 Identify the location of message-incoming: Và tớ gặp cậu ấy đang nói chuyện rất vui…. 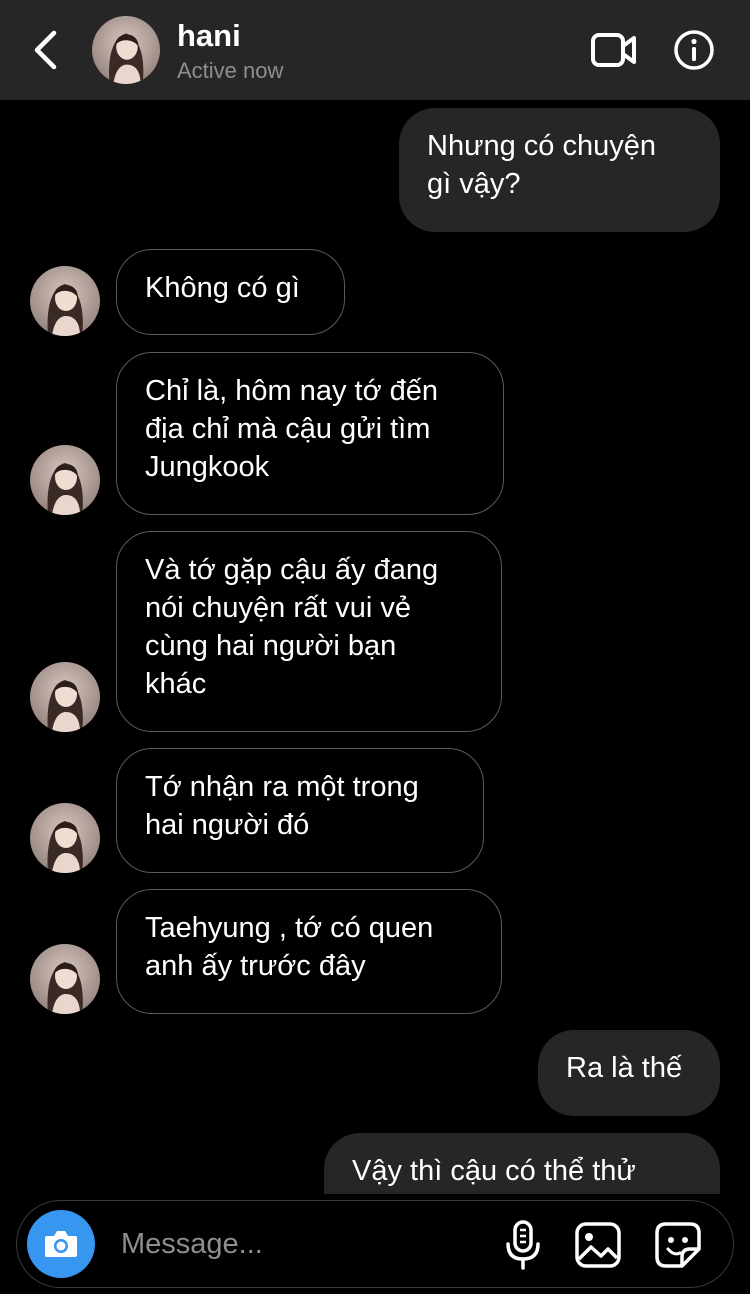
(309, 631).